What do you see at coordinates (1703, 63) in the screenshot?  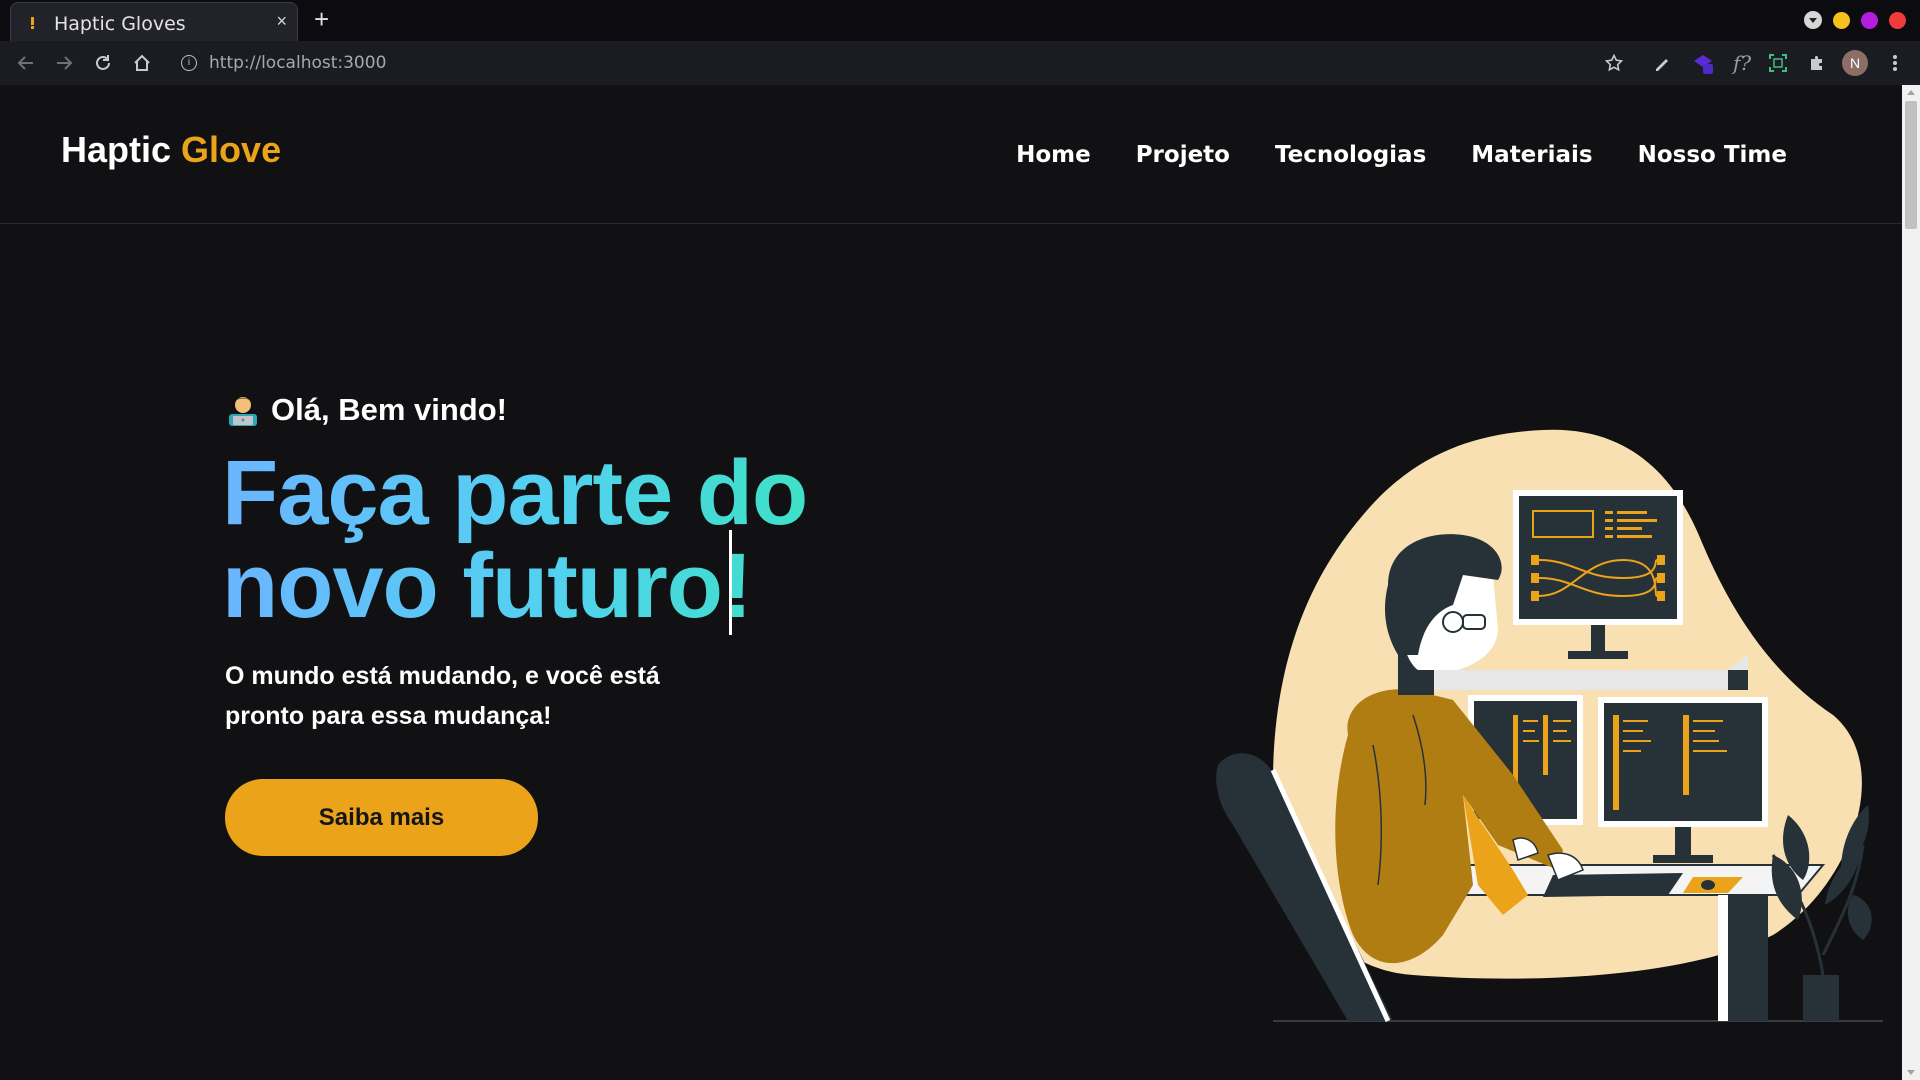 I see `extension-badge-icon` at bounding box center [1703, 63].